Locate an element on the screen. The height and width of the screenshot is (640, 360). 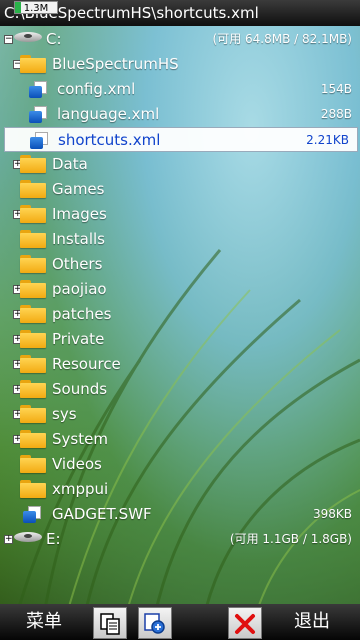
tree-row: + patches is located at coordinates (180, 314).